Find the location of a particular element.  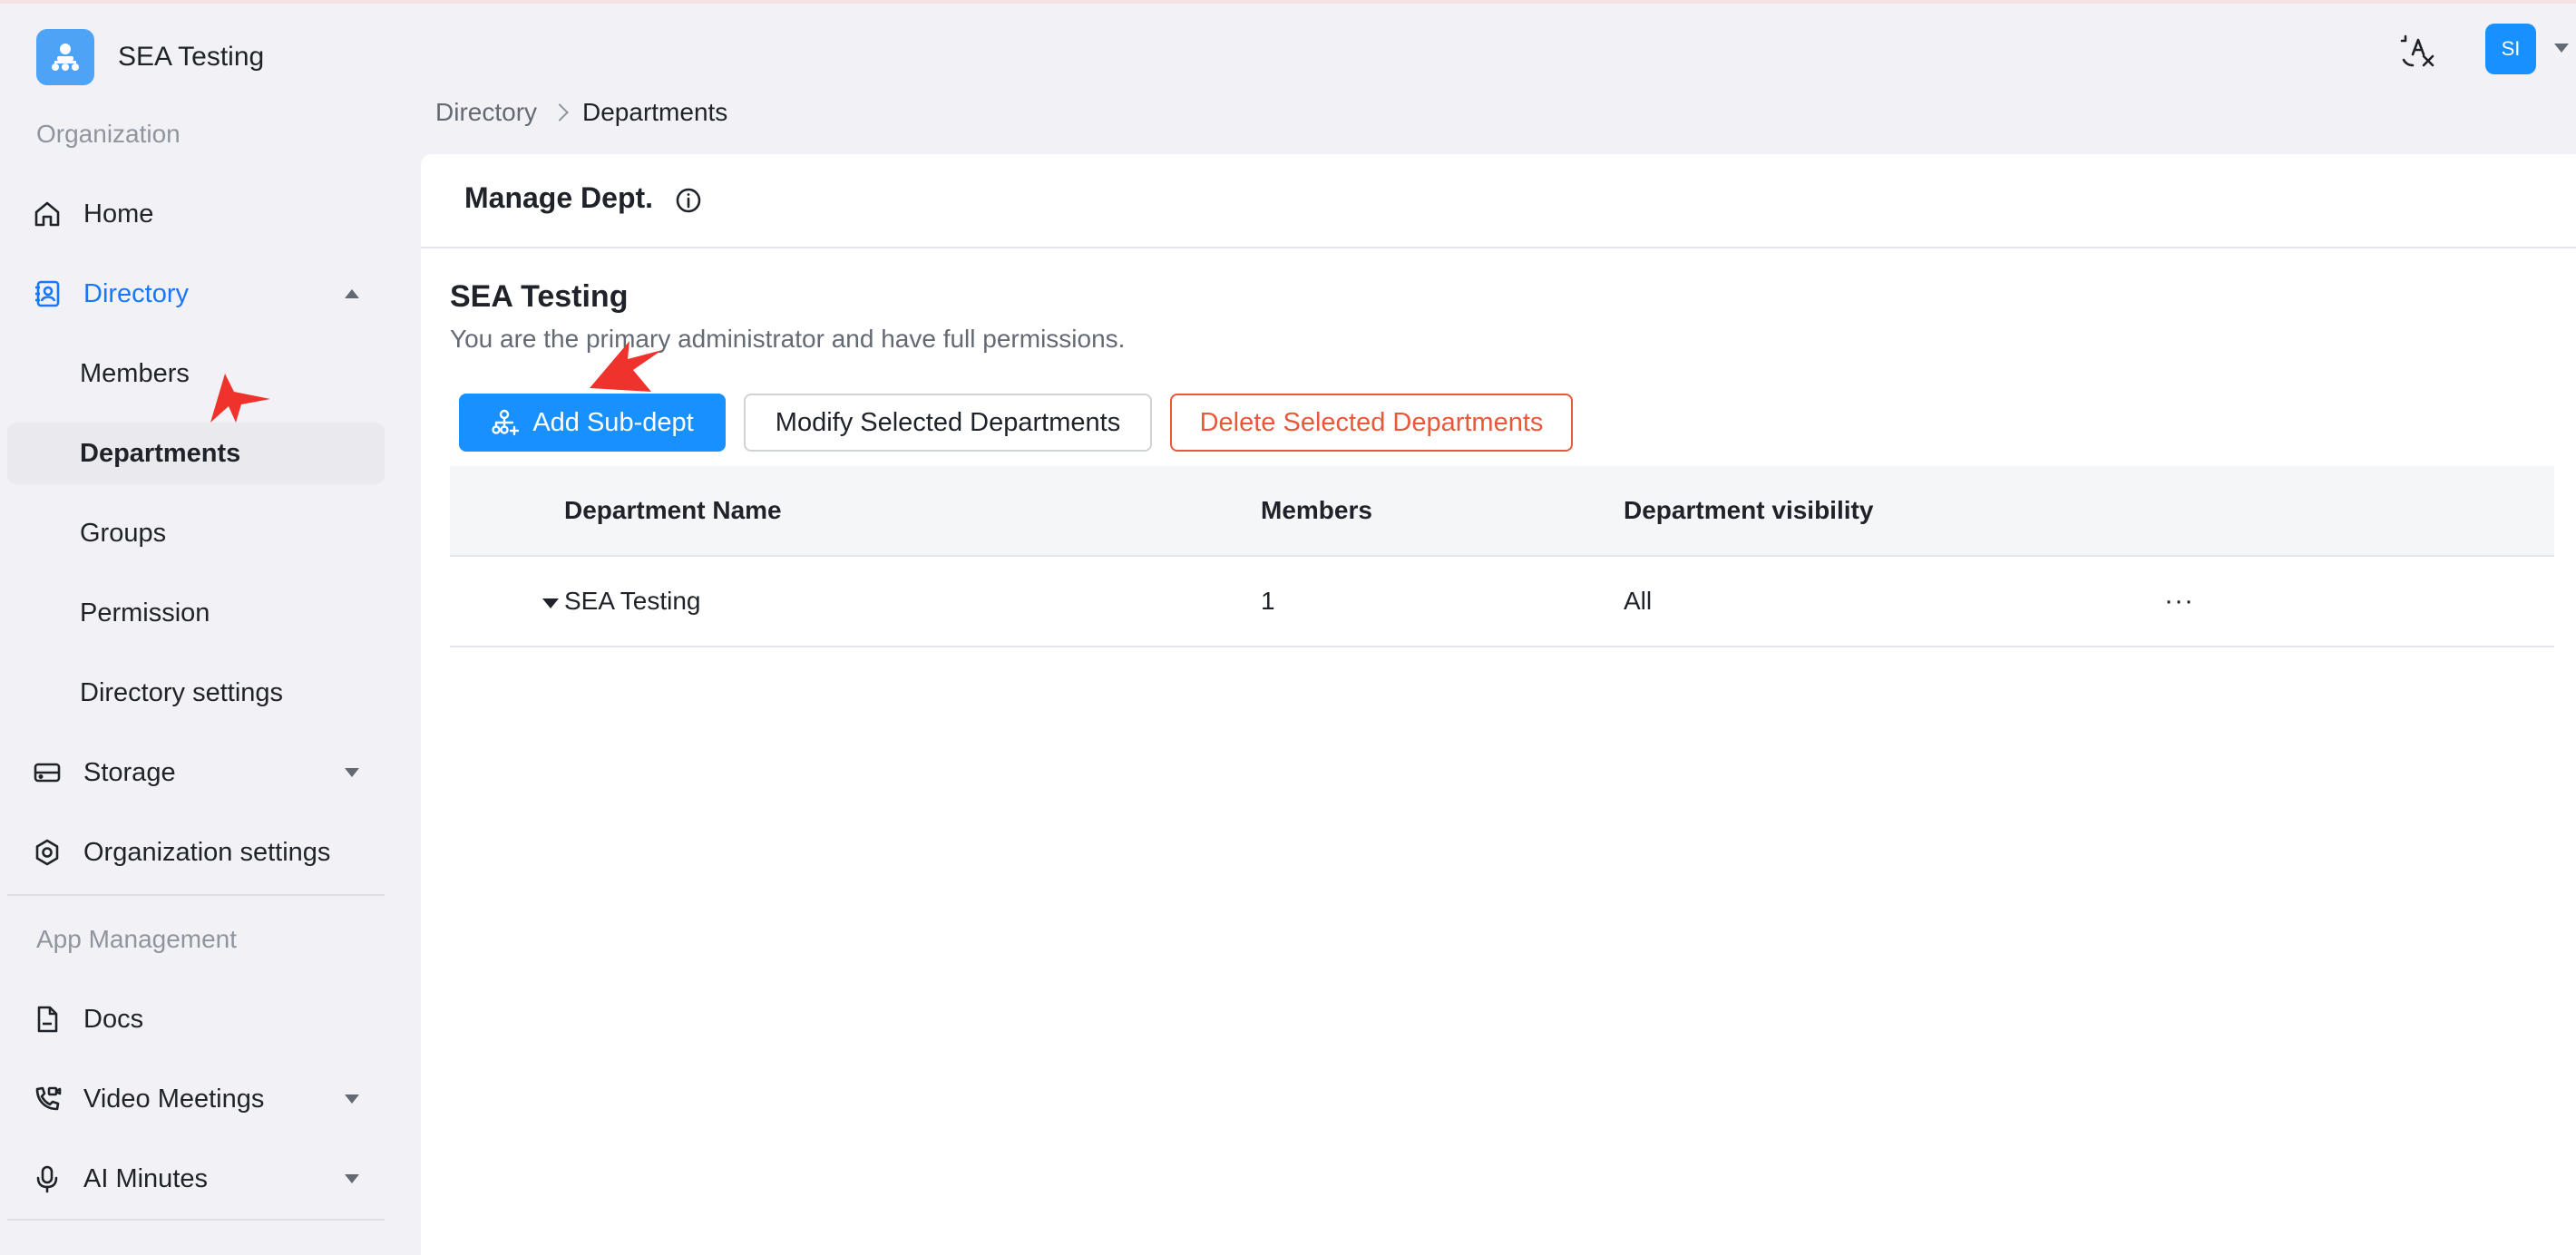

document-icon is located at coordinates (47, 1019).